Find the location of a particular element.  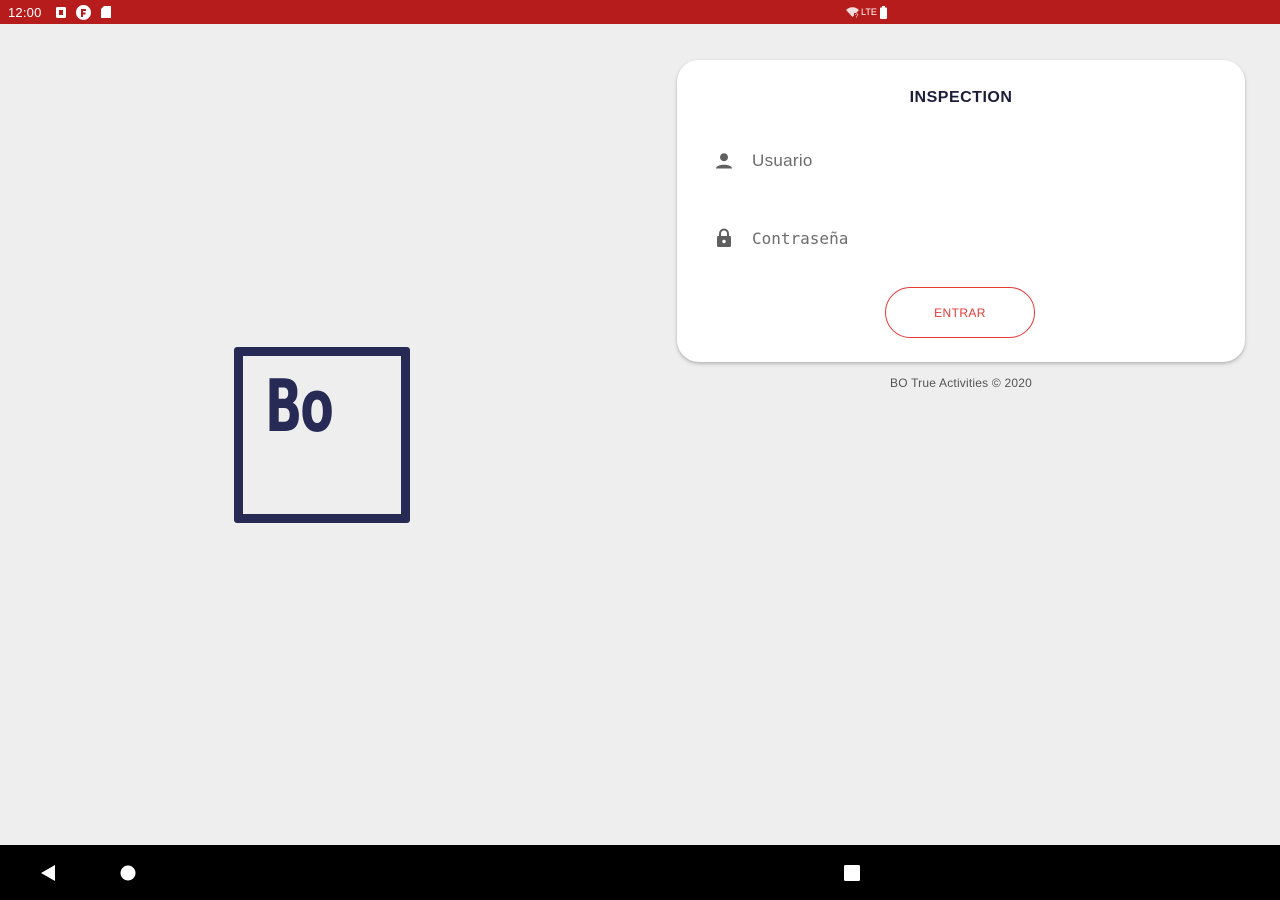

network-label: LTE is located at coordinates (869, 12).